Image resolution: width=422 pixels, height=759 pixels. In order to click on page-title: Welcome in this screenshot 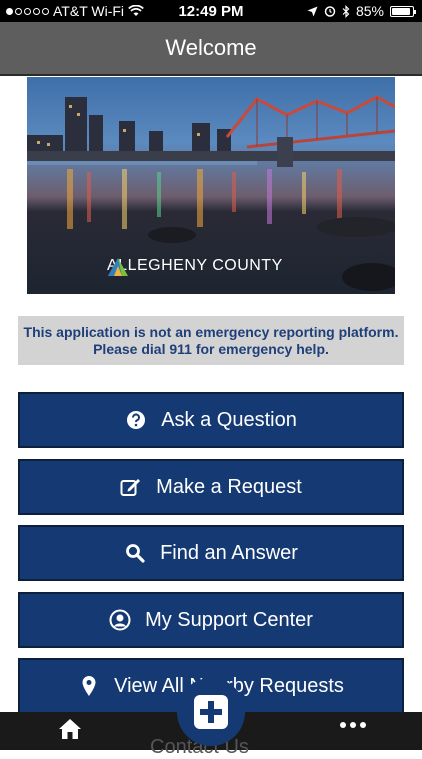, I will do `click(211, 47)`.